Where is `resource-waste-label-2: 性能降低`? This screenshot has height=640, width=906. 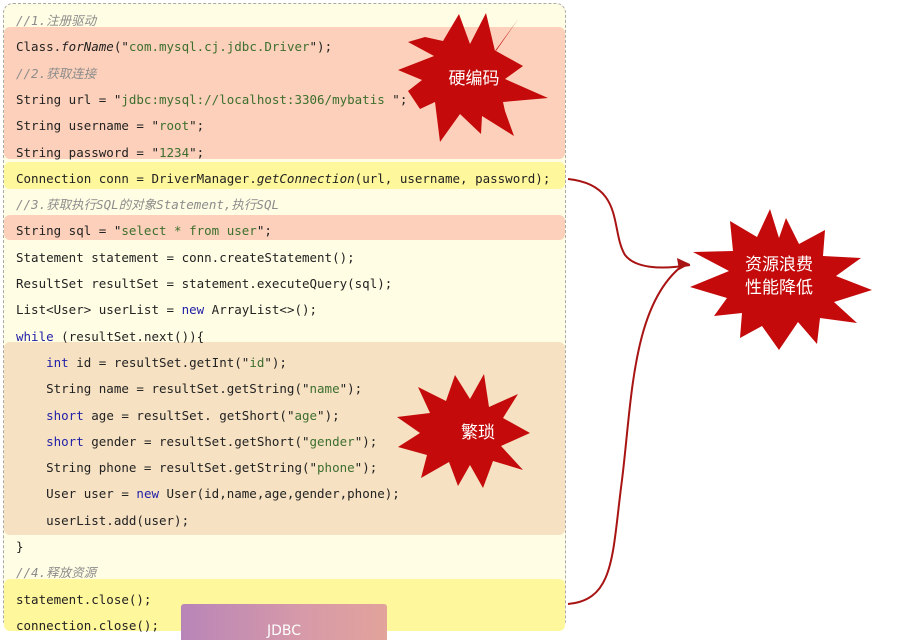
resource-waste-label-2: 性能降低 is located at coordinates (779, 288).